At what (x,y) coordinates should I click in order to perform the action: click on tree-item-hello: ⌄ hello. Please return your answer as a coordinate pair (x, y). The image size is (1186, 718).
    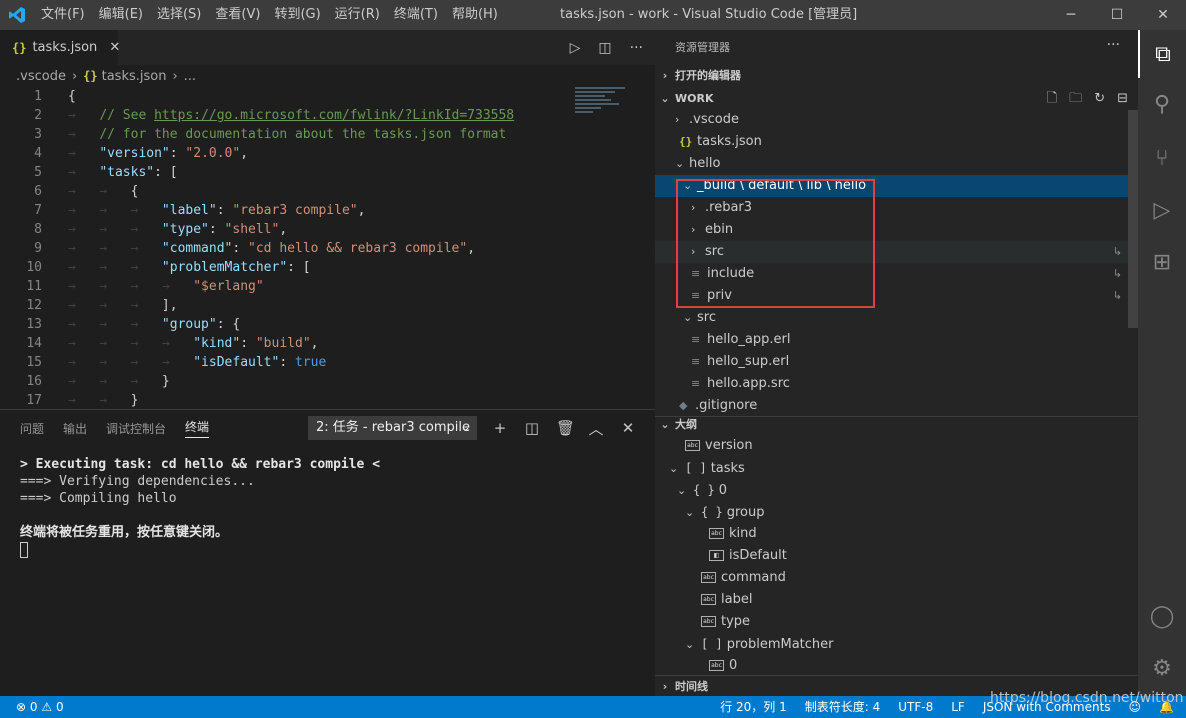
    Looking at the image, I should click on (896, 164).